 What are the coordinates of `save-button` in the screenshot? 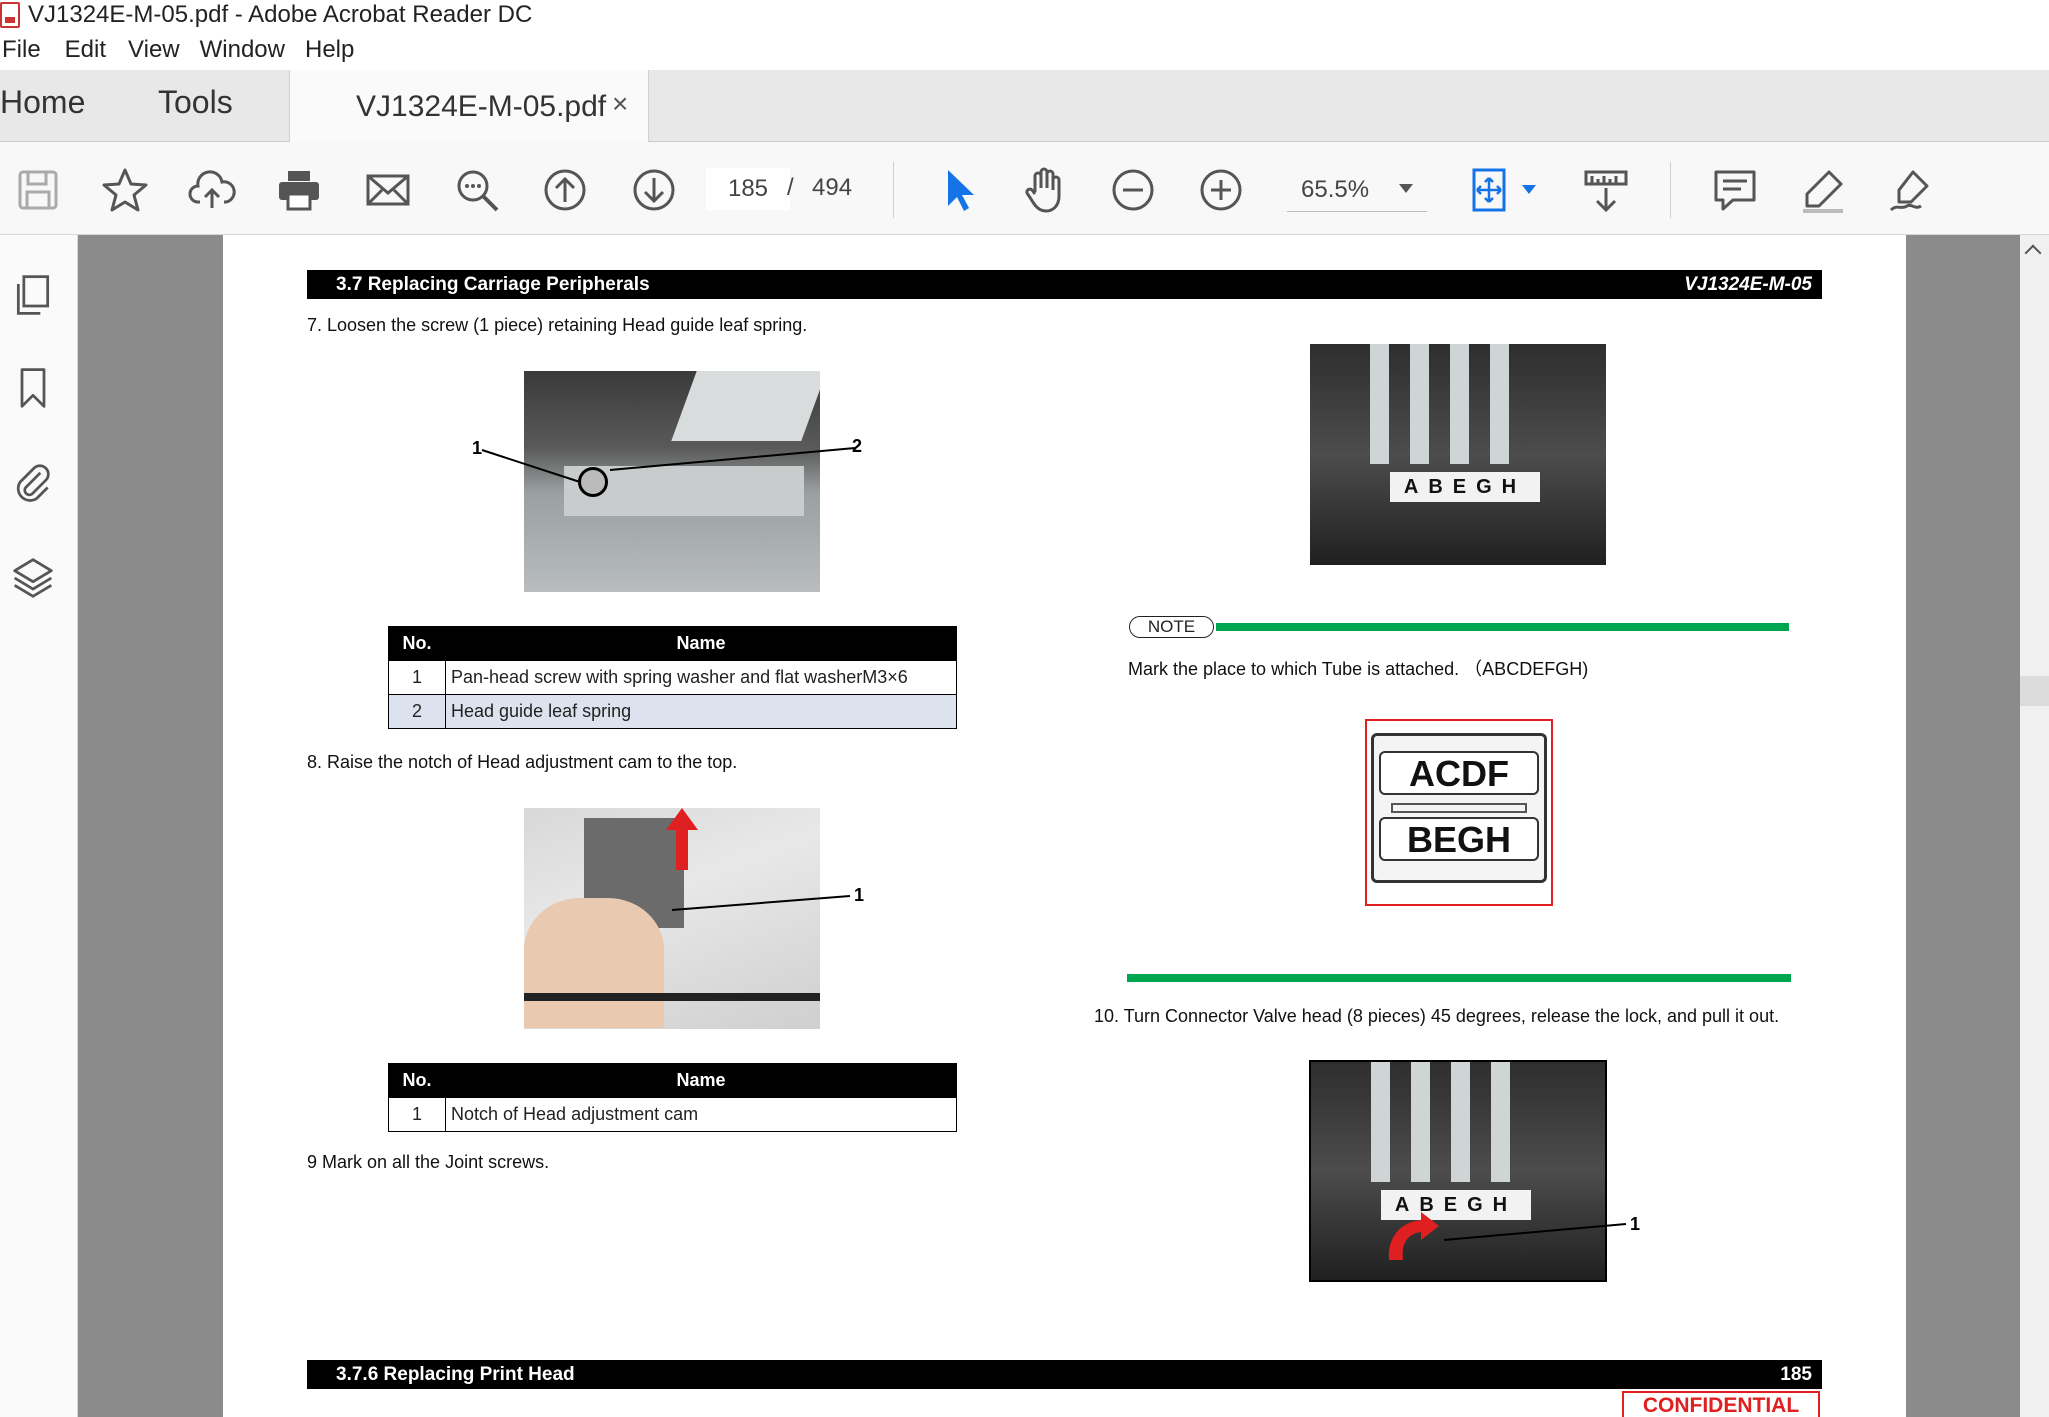 It's located at (38, 190).